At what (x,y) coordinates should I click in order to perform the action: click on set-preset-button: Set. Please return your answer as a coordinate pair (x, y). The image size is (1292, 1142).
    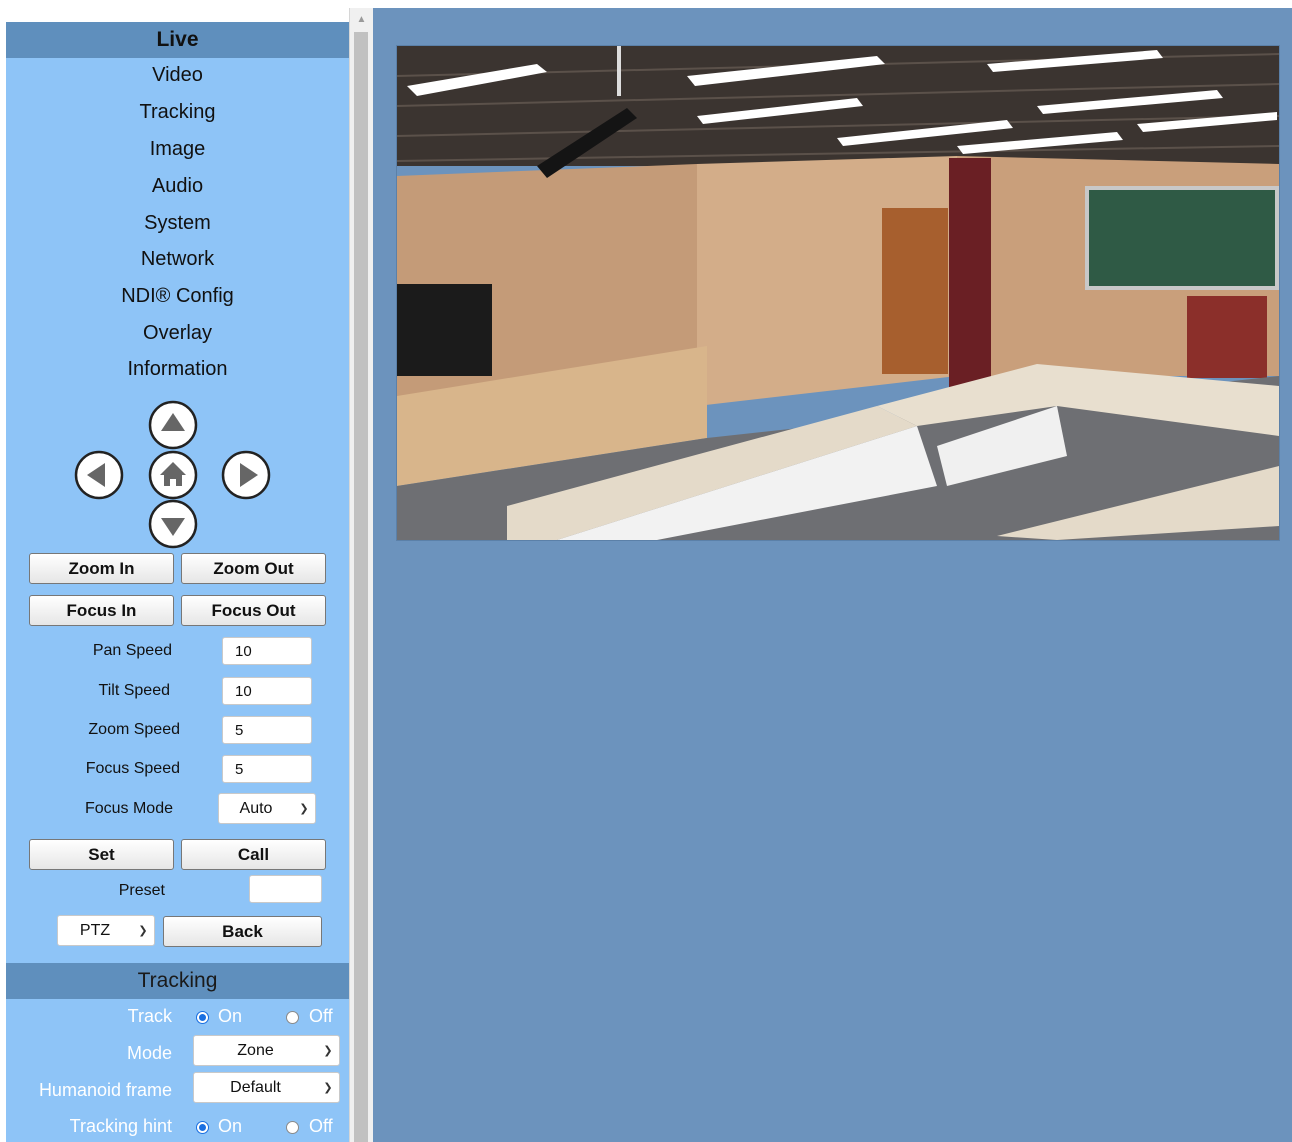
    Looking at the image, I should click on (101, 854).